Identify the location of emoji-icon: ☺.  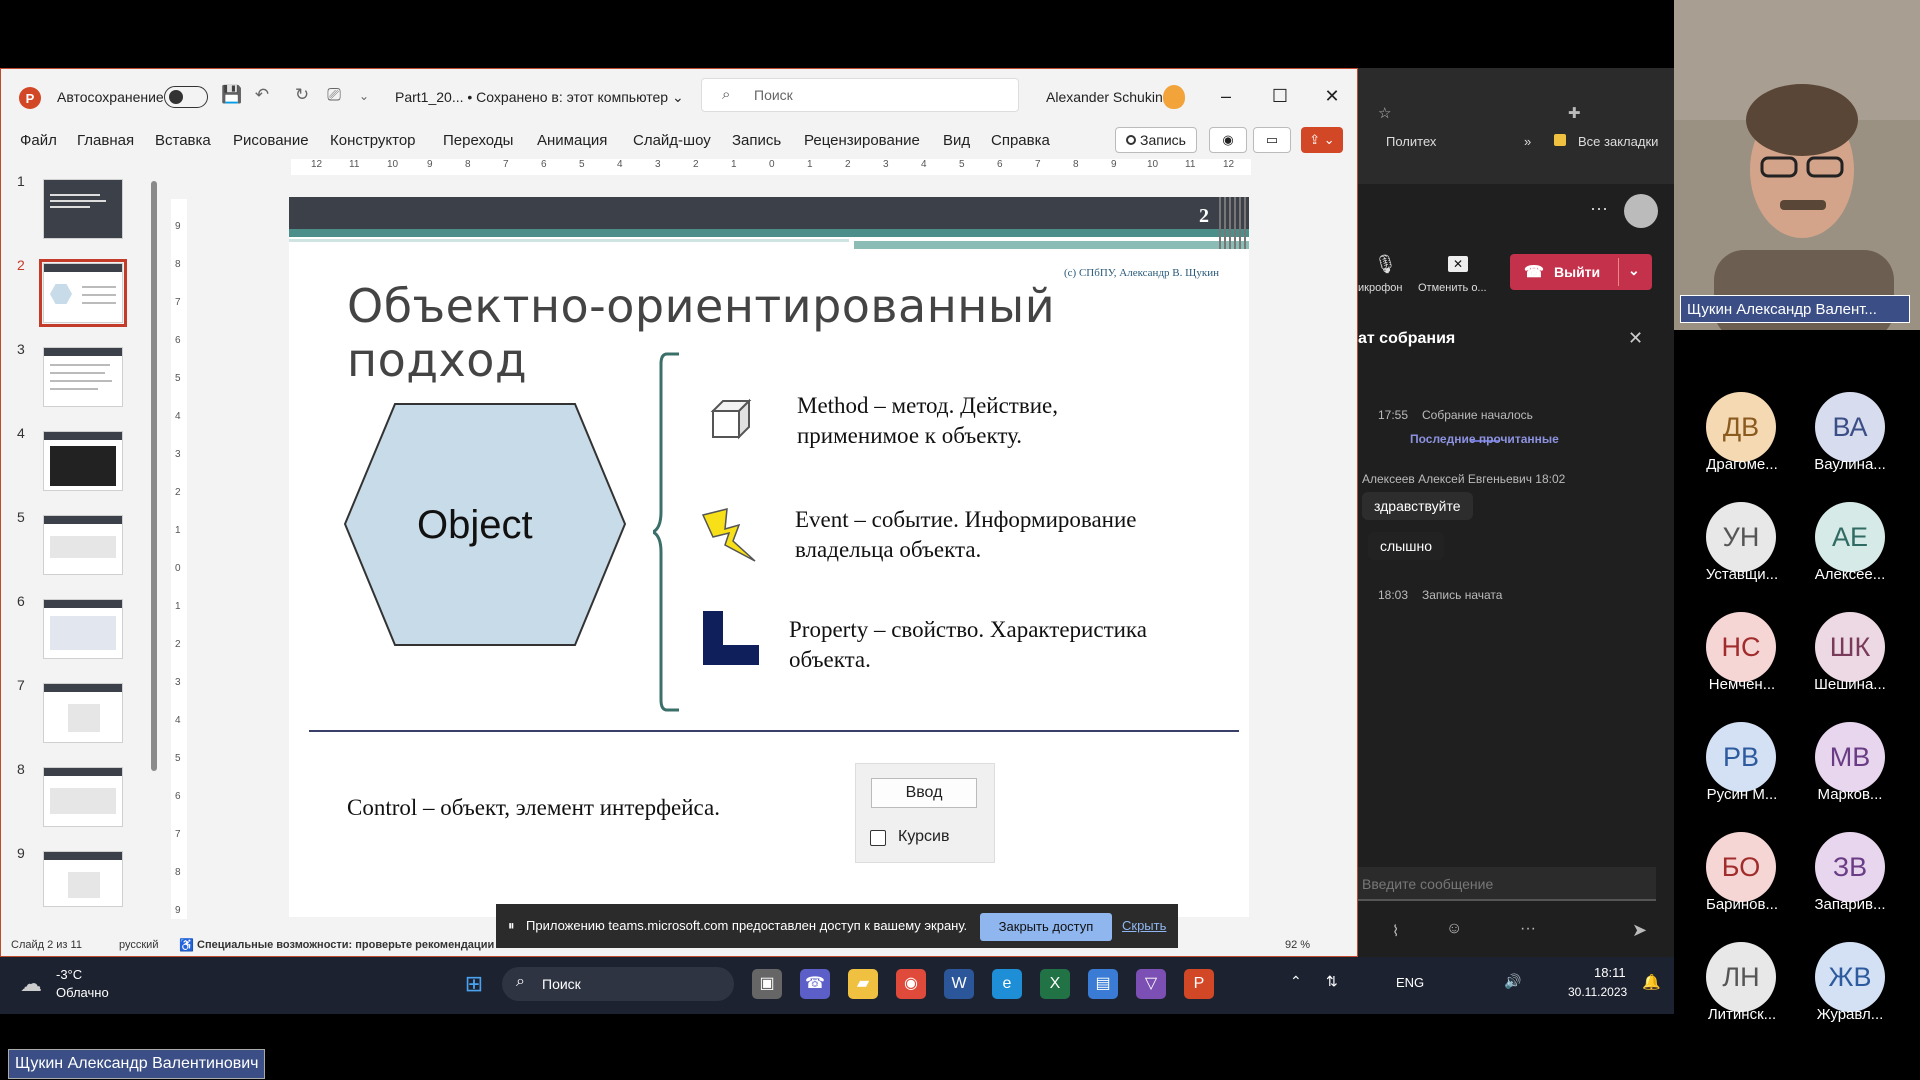
(1454, 929).